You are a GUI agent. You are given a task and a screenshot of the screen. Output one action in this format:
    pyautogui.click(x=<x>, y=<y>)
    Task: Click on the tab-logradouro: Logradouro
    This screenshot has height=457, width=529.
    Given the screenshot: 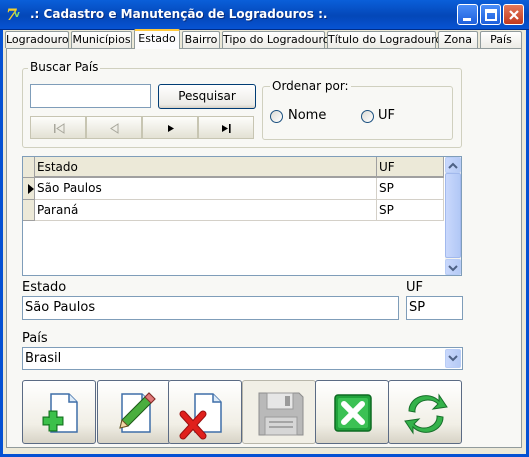 What is the action you would take?
    pyautogui.click(x=37, y=39)
    